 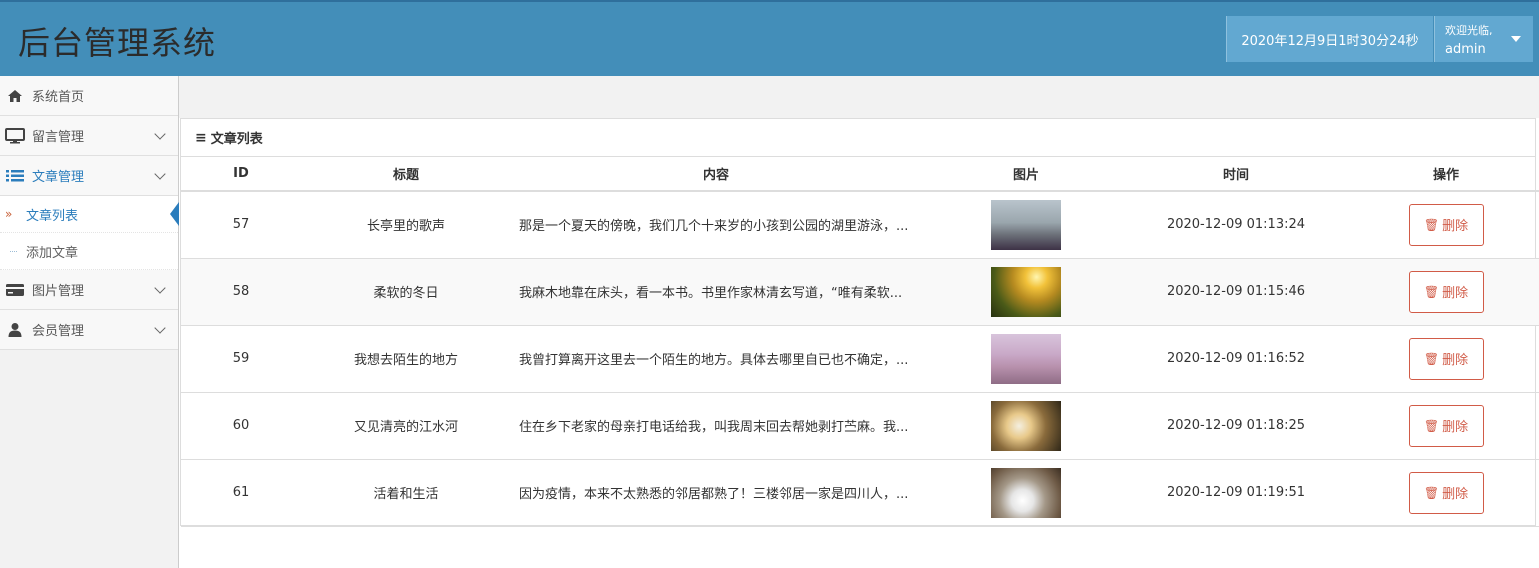 I want to click on home-icon, so click(x=15, y=96).